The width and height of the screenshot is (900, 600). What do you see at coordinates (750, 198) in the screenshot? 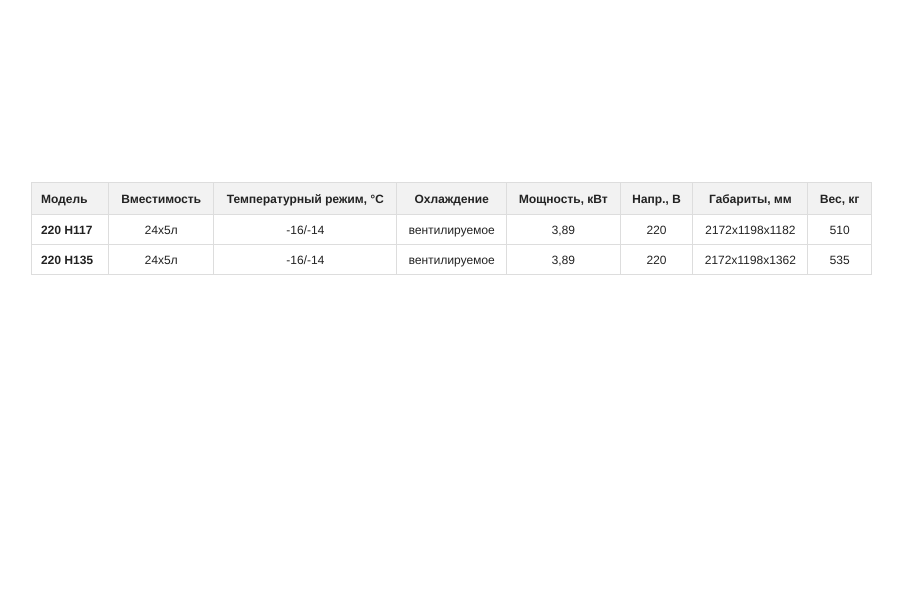
I see `column-header: Габариты, мм` at bounding box center [750, 198].